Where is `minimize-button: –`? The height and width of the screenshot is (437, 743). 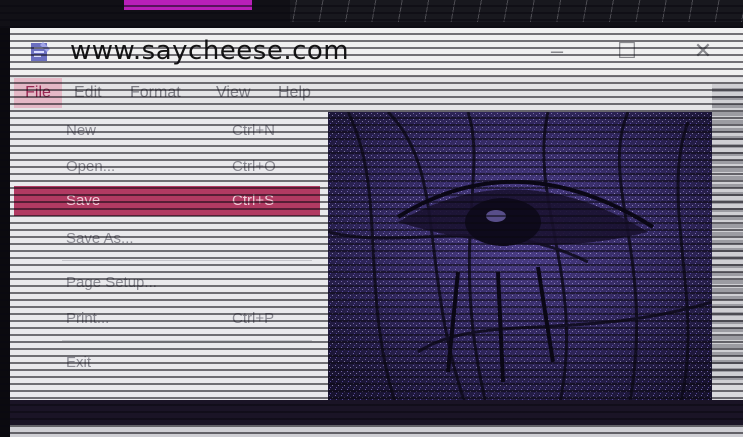
minimize-button: – is located at coordinates (557, 51).